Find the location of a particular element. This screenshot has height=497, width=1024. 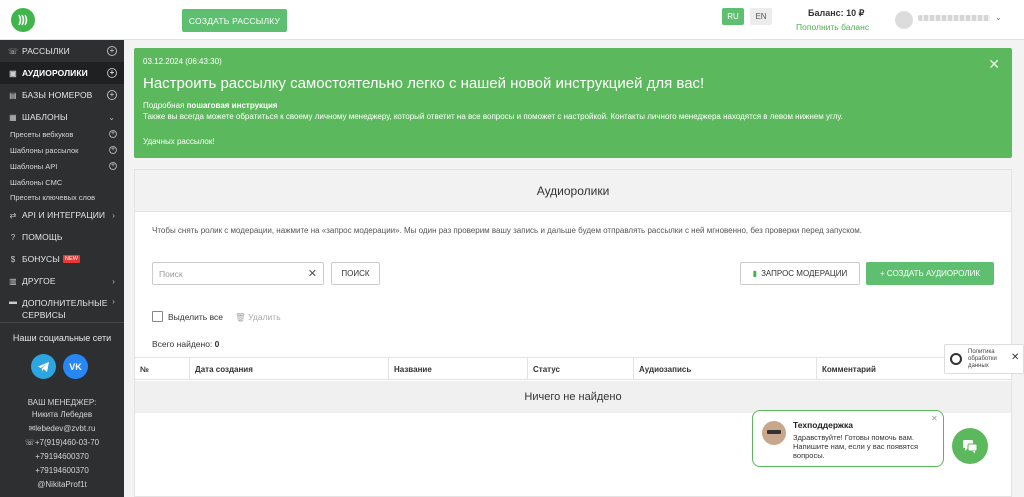

sidebar-item-services: ▬ ДОПОЛНИТЕЛЬНЫЕ СЕРВИСЫ › is located at coordinates (62, 306).